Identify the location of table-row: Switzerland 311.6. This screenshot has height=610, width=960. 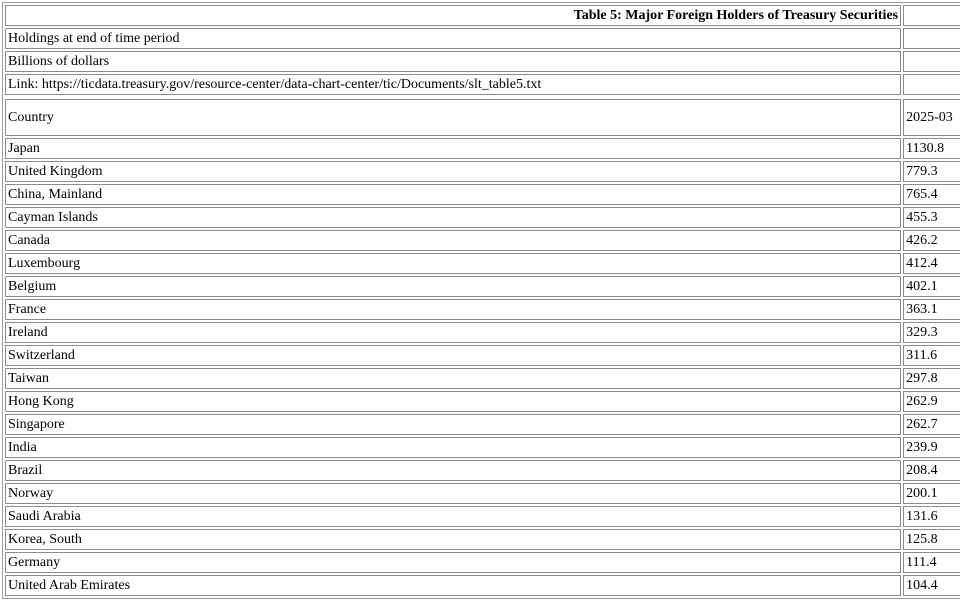
(482, 355).